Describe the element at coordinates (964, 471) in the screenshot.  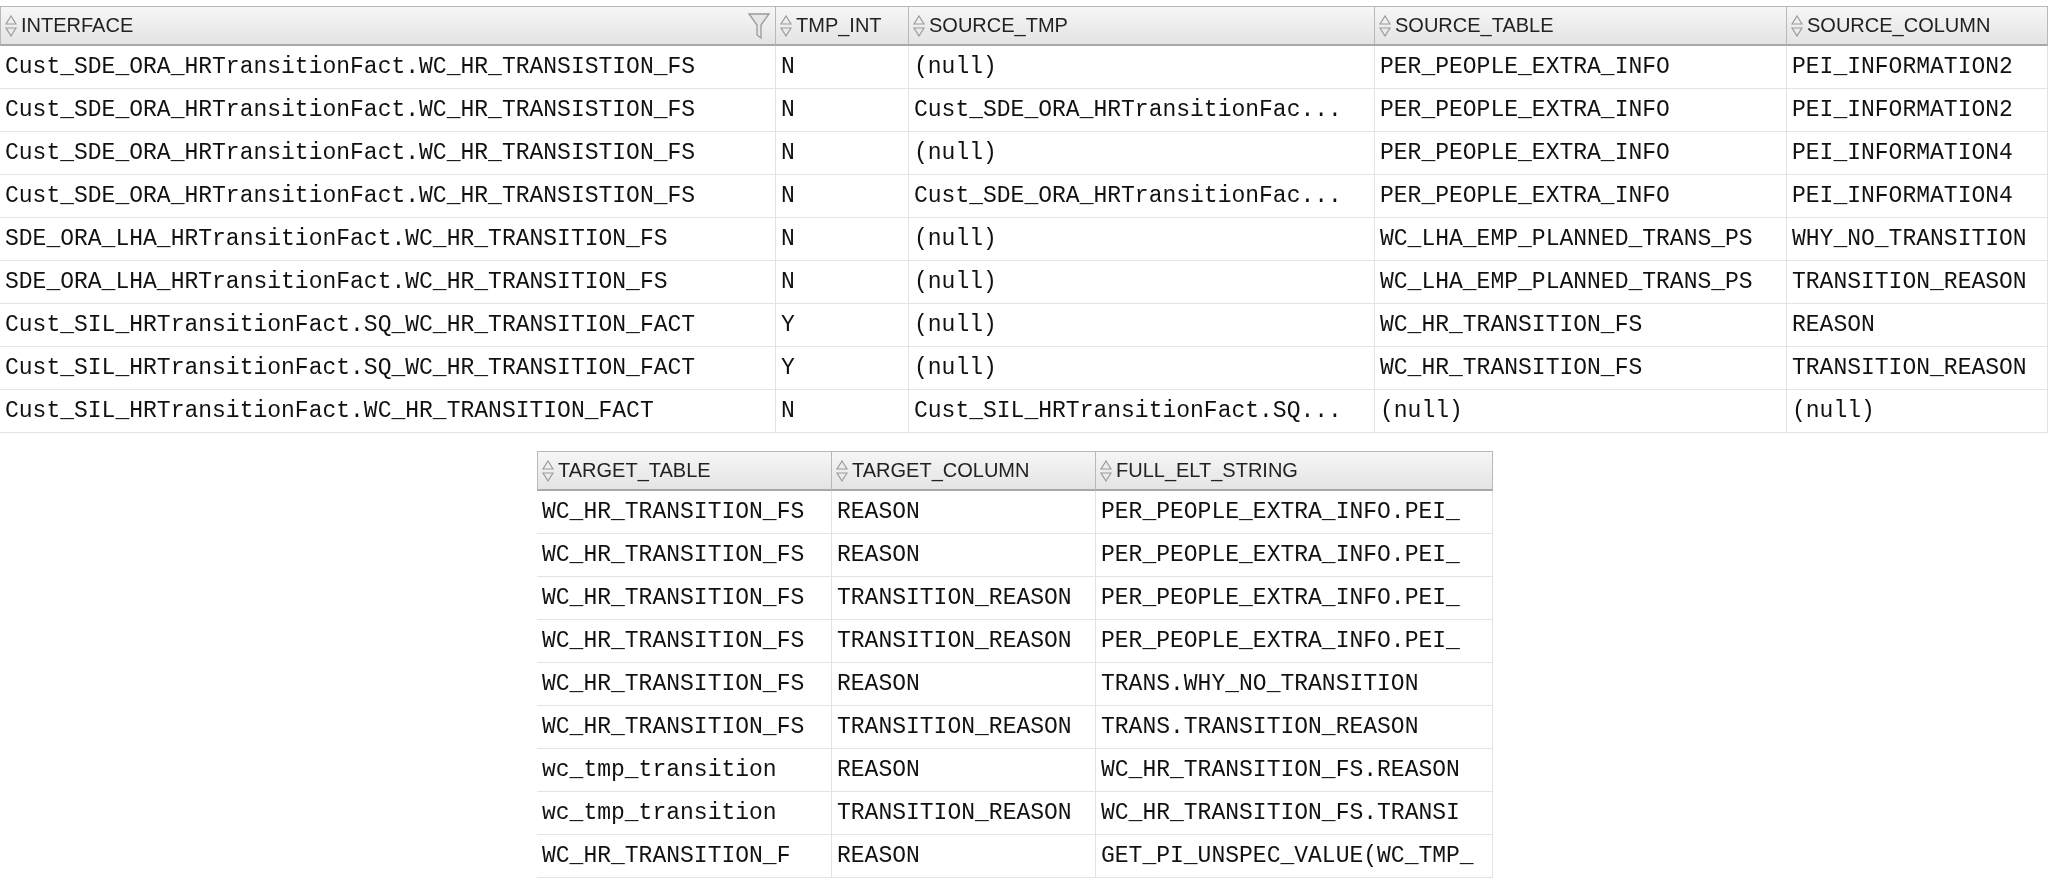
I see `column-header: TARGET_COLUMN` at that location.